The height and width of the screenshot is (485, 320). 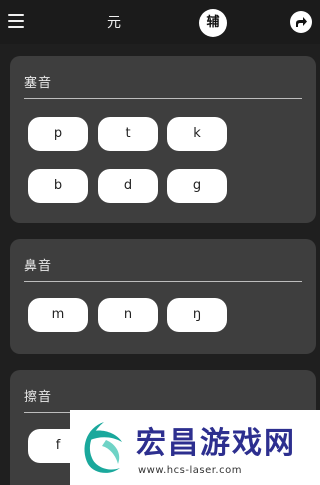 I want to click on key-m: m, so click(x=58, y=315).